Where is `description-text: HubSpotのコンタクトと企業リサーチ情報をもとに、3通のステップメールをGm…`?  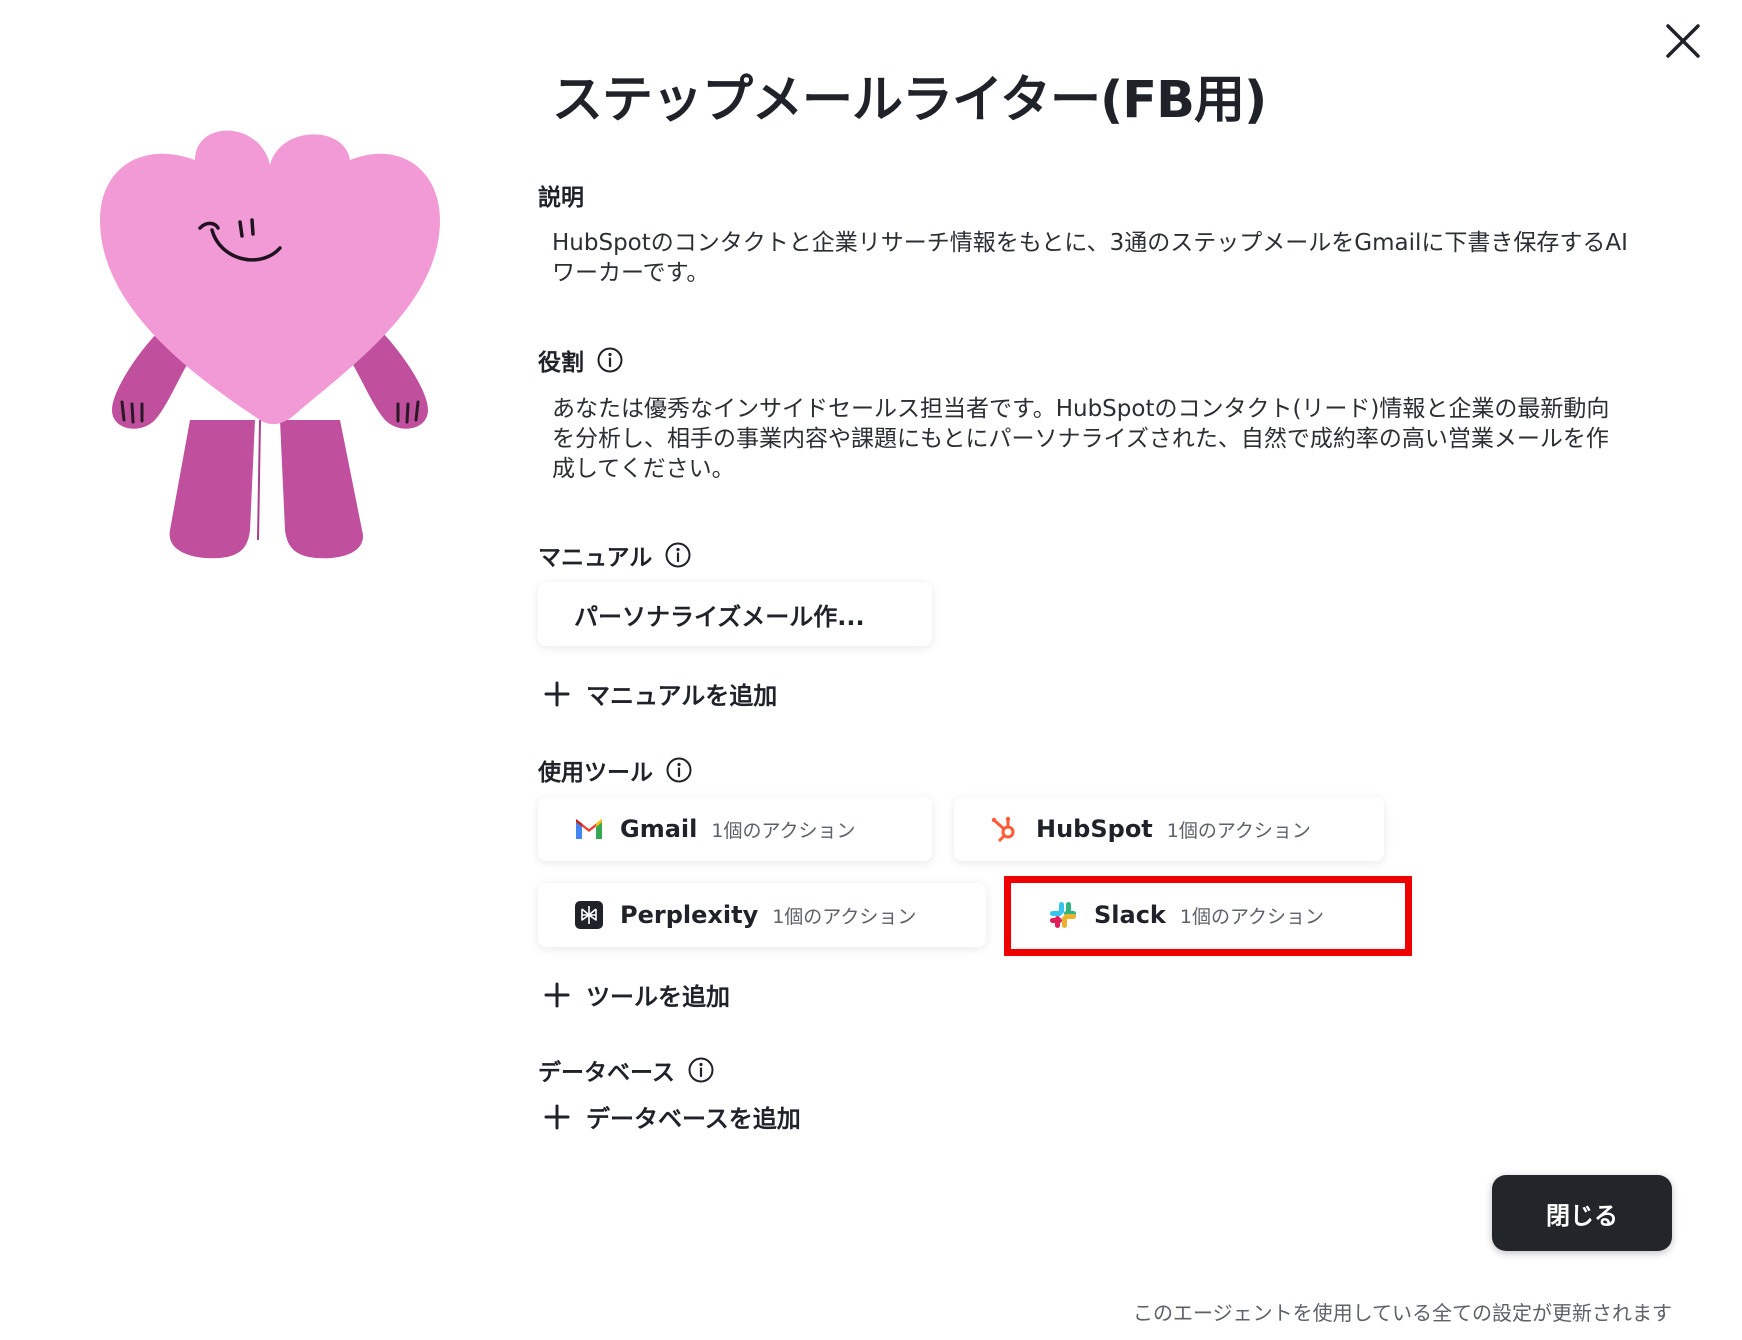 description-text: HubSpotのコンタクトと企業リサーチ情報をもとに、3通のステップメールをGm… is located at coordinates (1102, 258).